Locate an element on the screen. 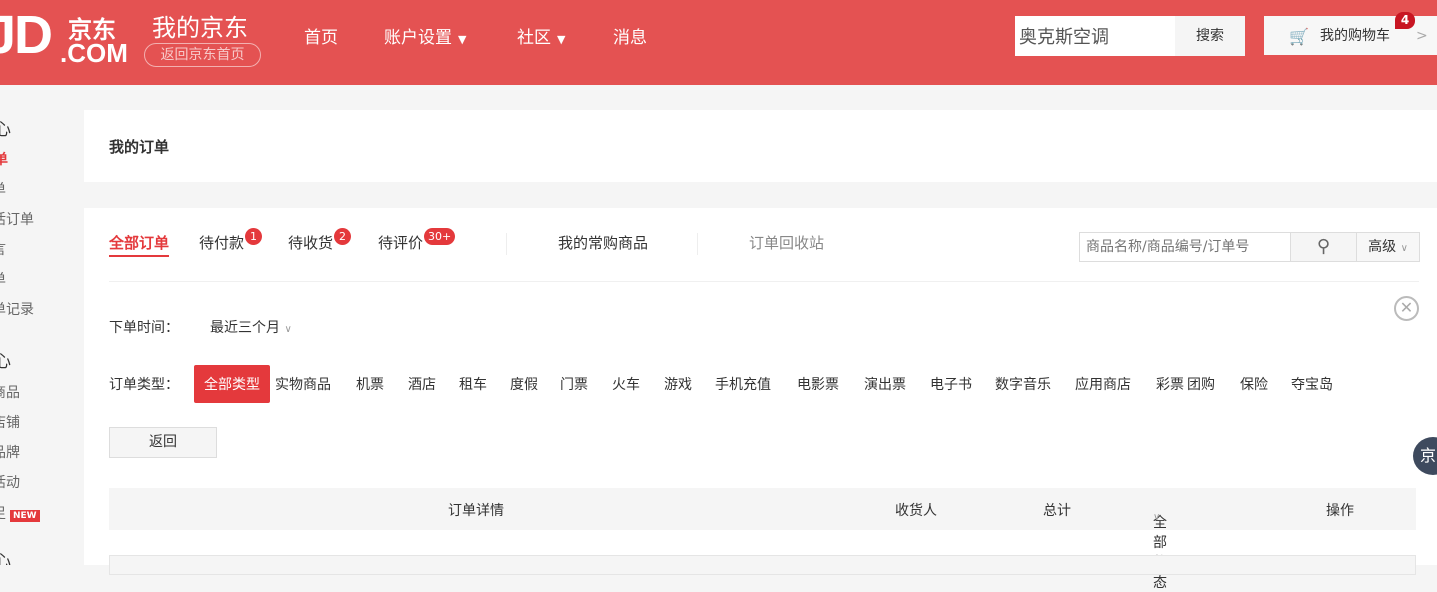  col-recipient: 收货人 is located at coordinates (916, 511).